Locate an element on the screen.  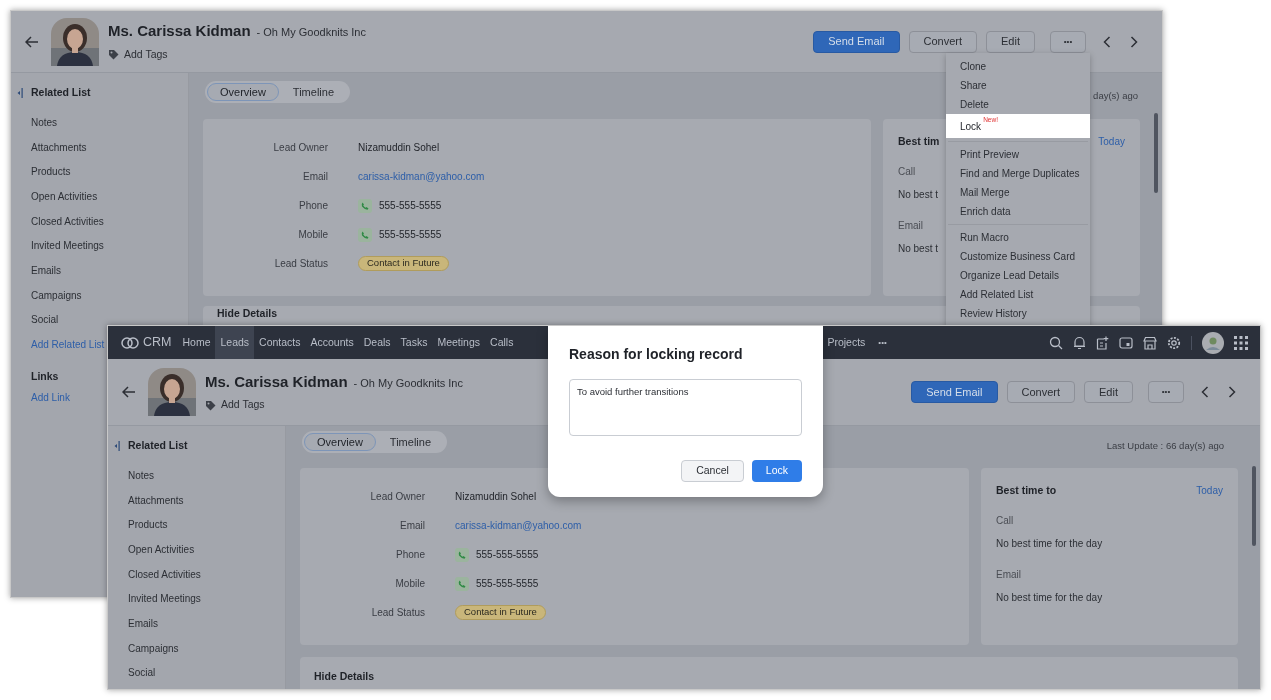
section-title: Links is located at coordinates (45, 376).